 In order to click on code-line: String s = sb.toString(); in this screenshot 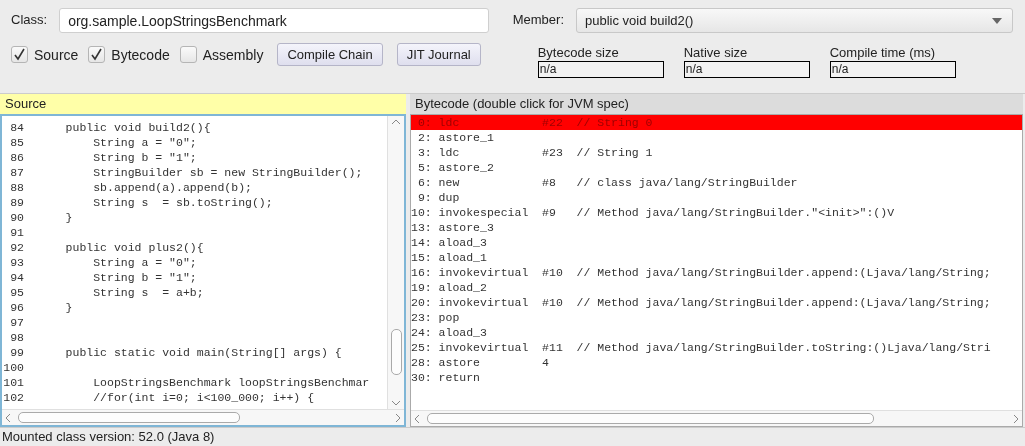, I will do `click(182, 202)`.